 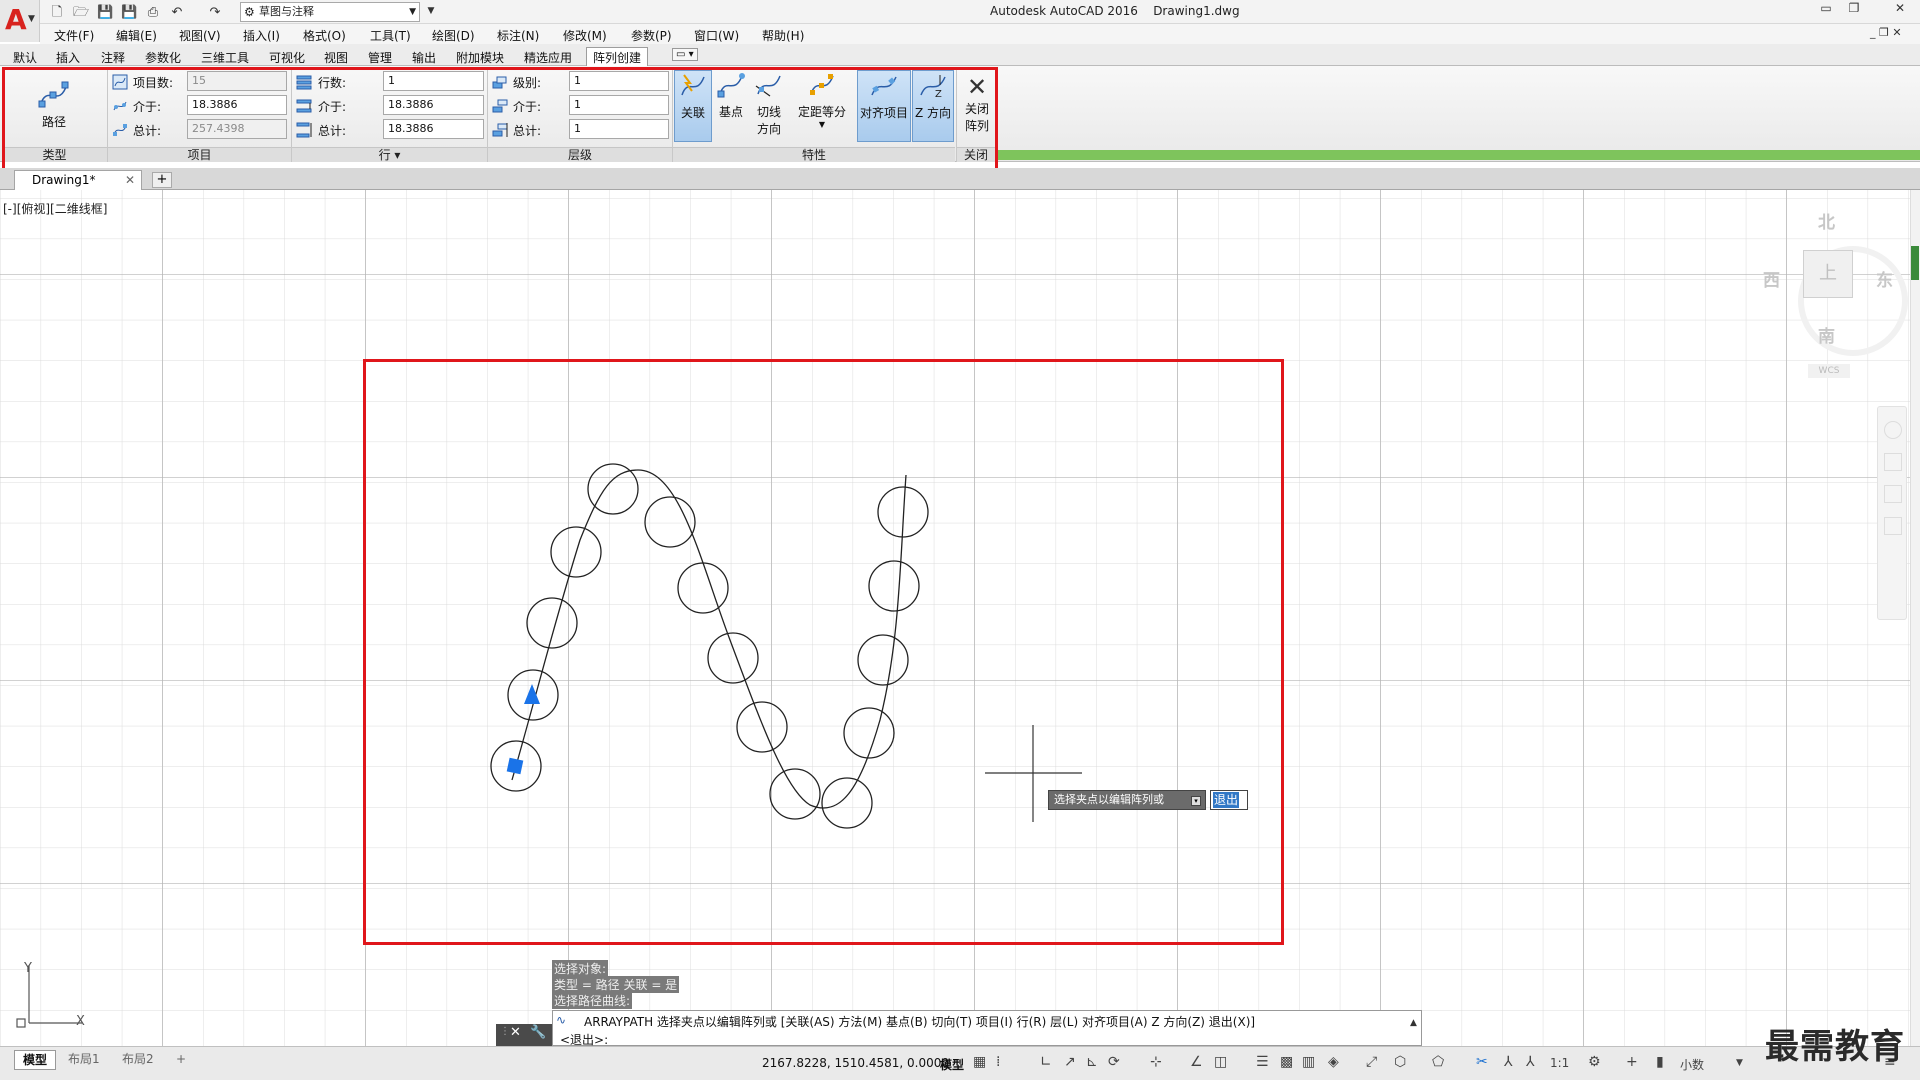 What do you see at coordinates (585, 35) in the screenshot?
I see `menu-modify: 修改(M)` at bounding box center [585, 35].